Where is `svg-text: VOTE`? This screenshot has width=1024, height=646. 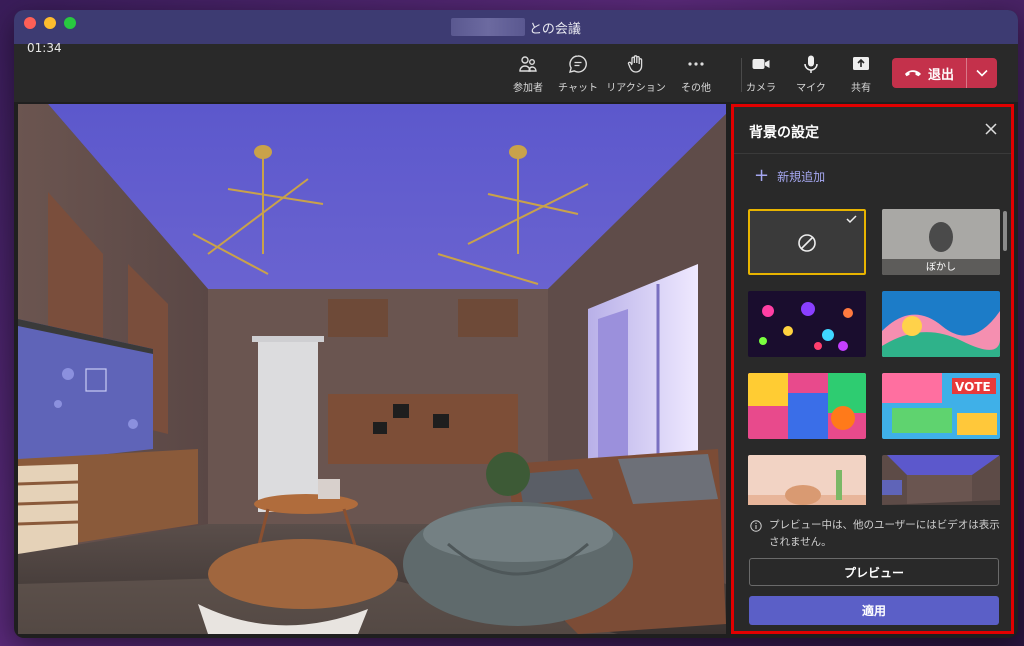
svg-text: VOTE is located at coordinates (973, 387).